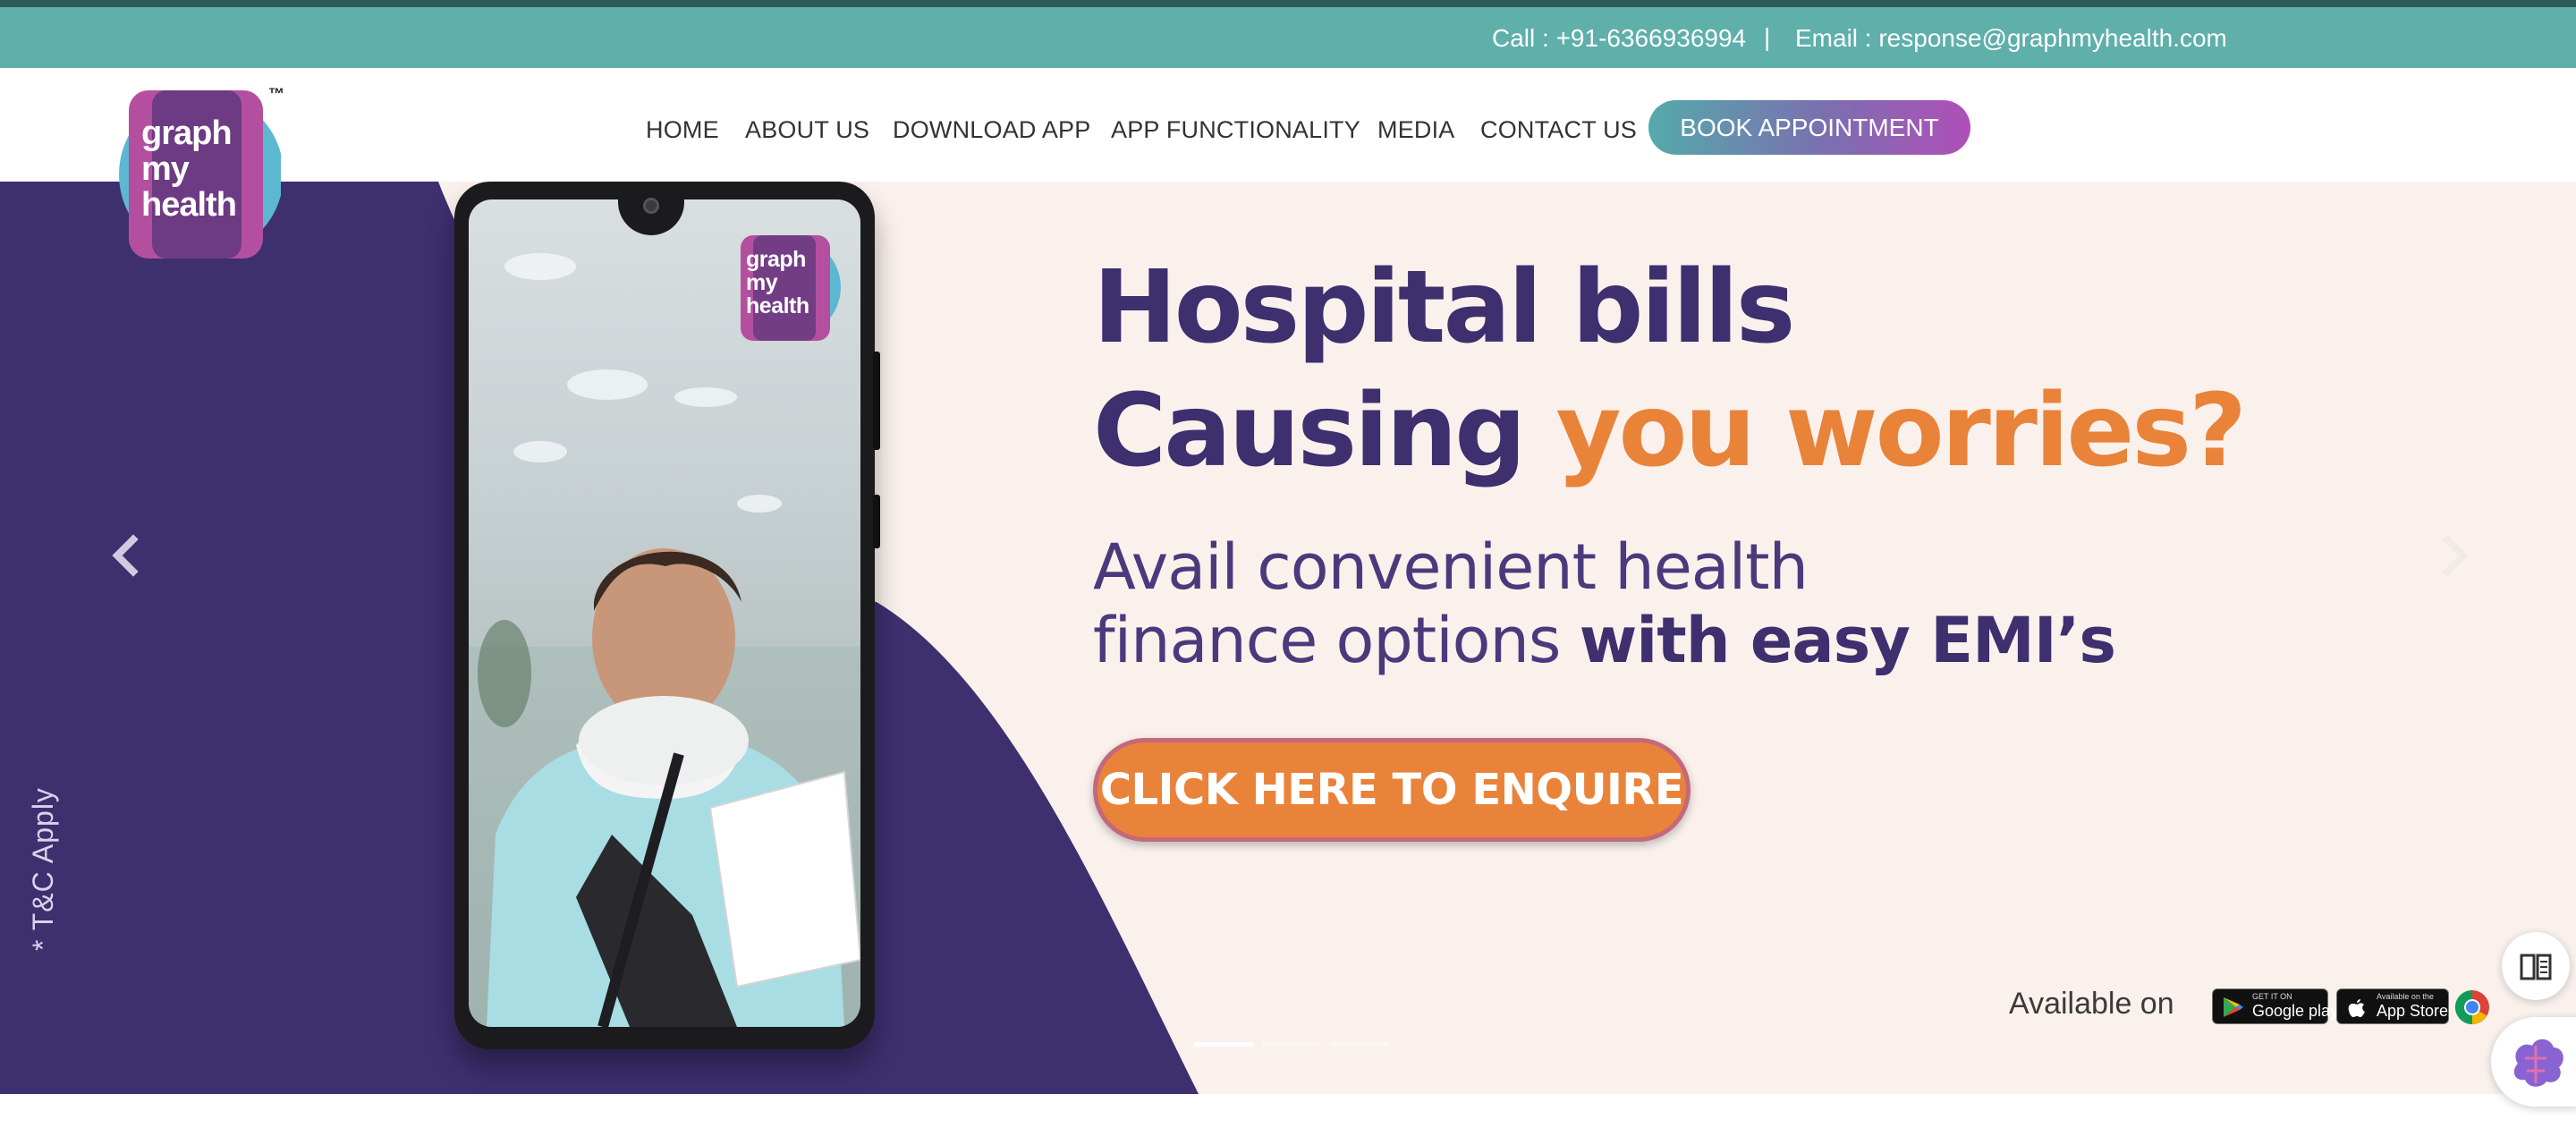 The width and height of the screenshot is (2576, 1128). I want to click on book-icon, so click(2536, 967).